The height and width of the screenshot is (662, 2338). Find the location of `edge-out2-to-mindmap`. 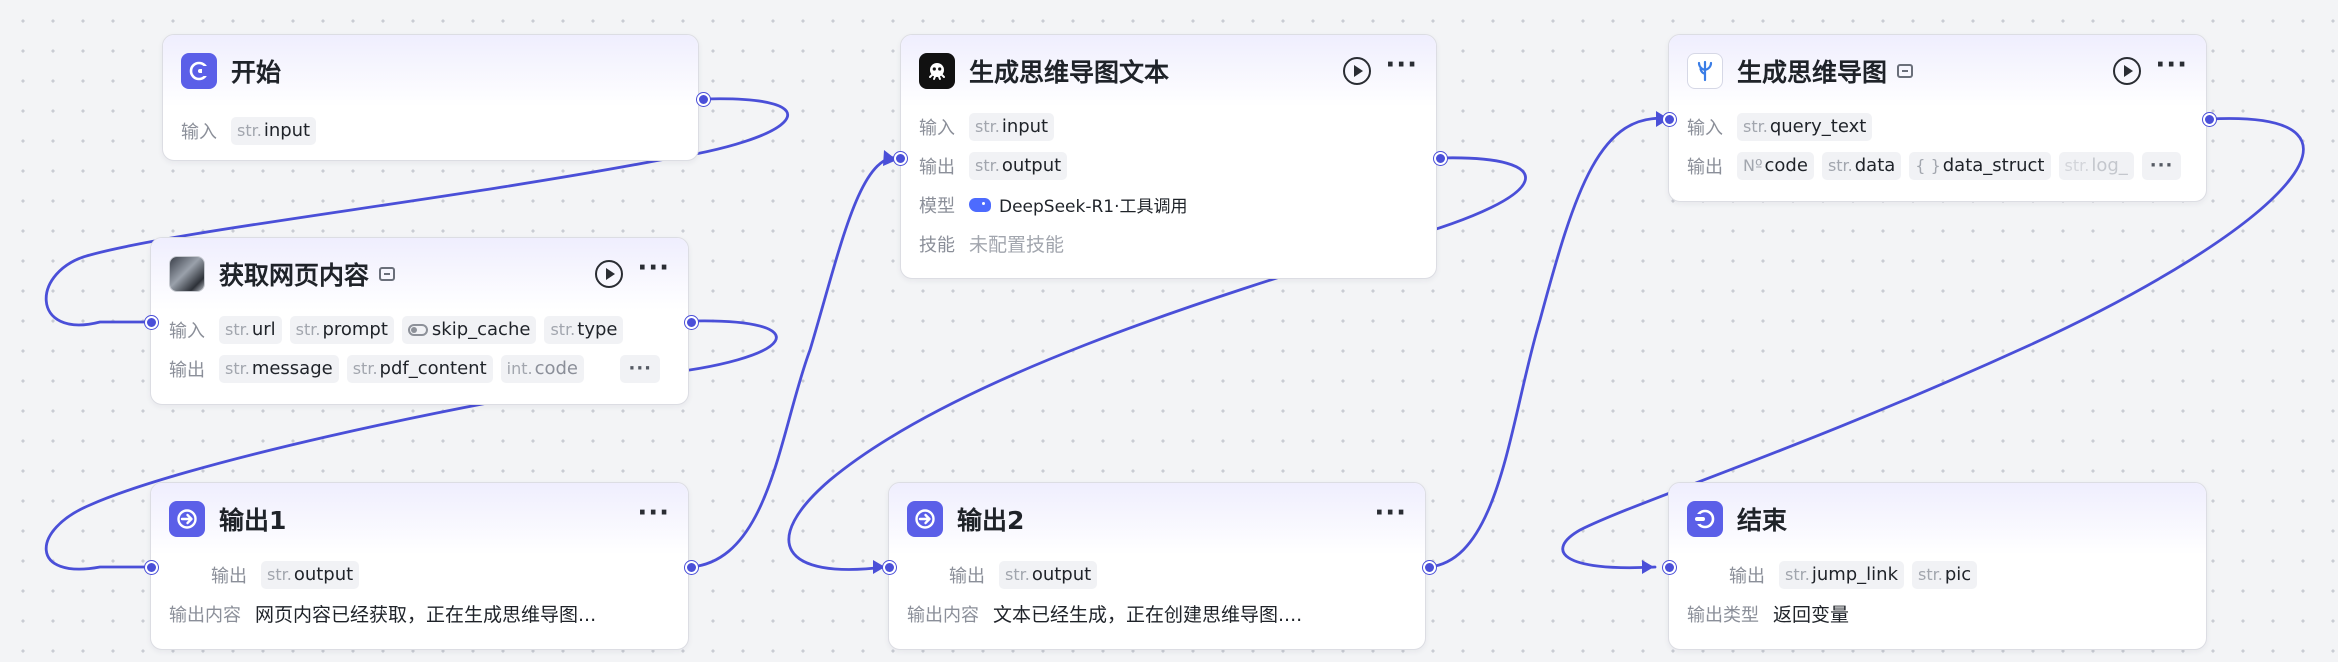

edge-out2-to-mindmap is located at coordinates (1549, 342).